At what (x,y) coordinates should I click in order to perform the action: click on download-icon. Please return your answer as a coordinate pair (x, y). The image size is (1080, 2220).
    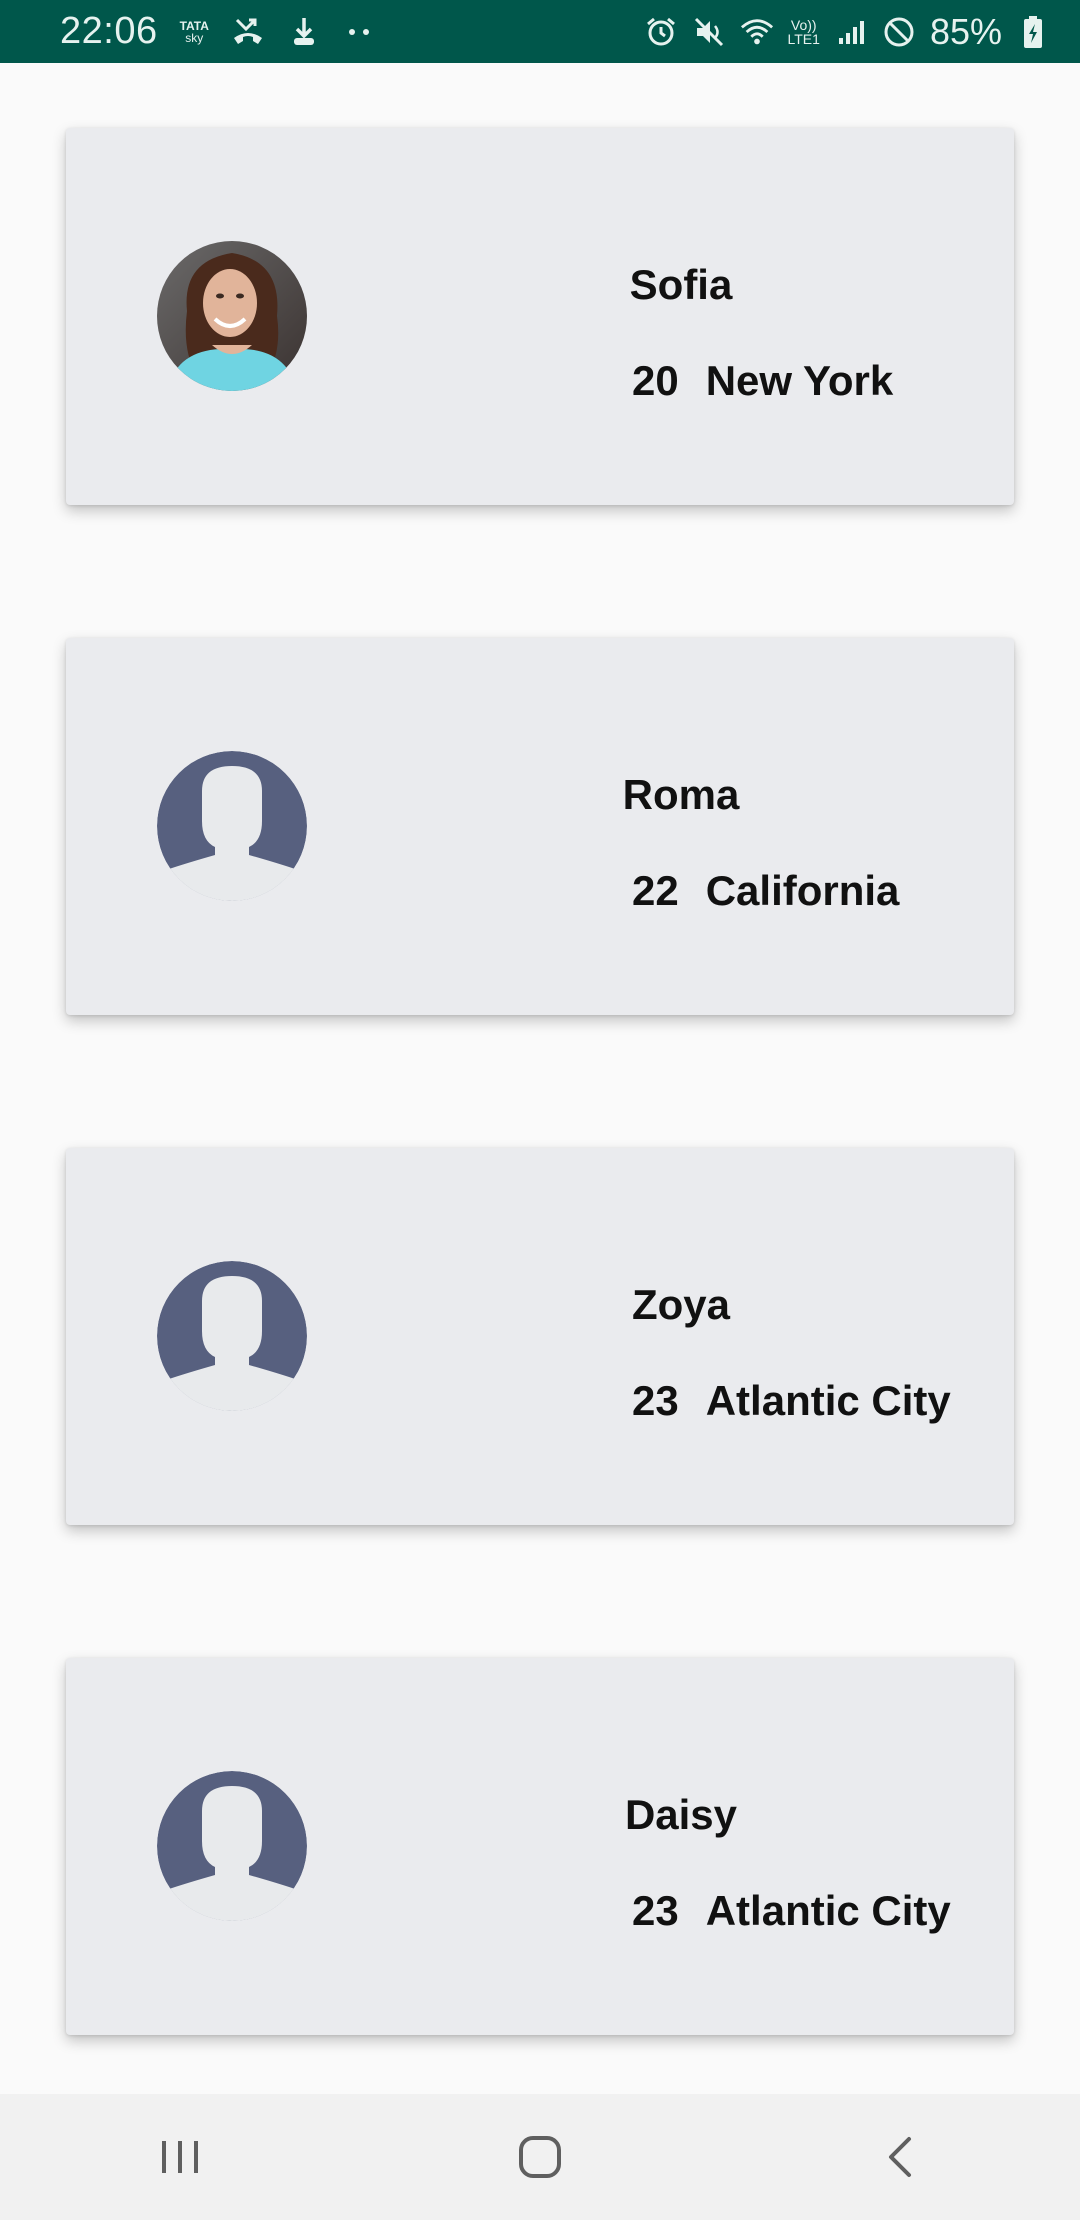
    Looking at the image, I should click on (304, 32).